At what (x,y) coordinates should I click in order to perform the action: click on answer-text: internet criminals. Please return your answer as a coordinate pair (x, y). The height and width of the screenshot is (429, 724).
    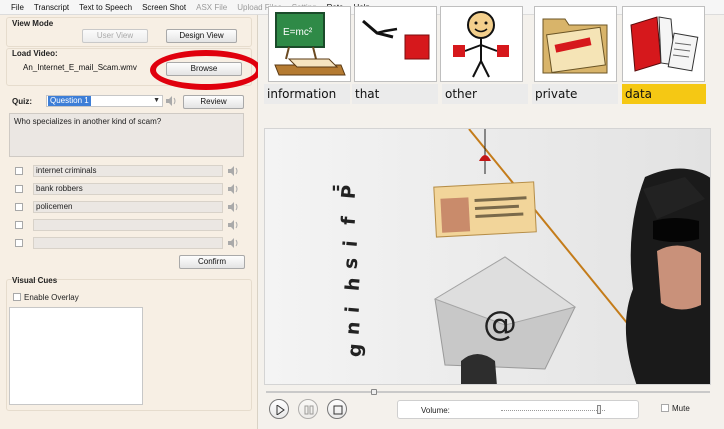
    Looking at the image, I should click on (128, 171).